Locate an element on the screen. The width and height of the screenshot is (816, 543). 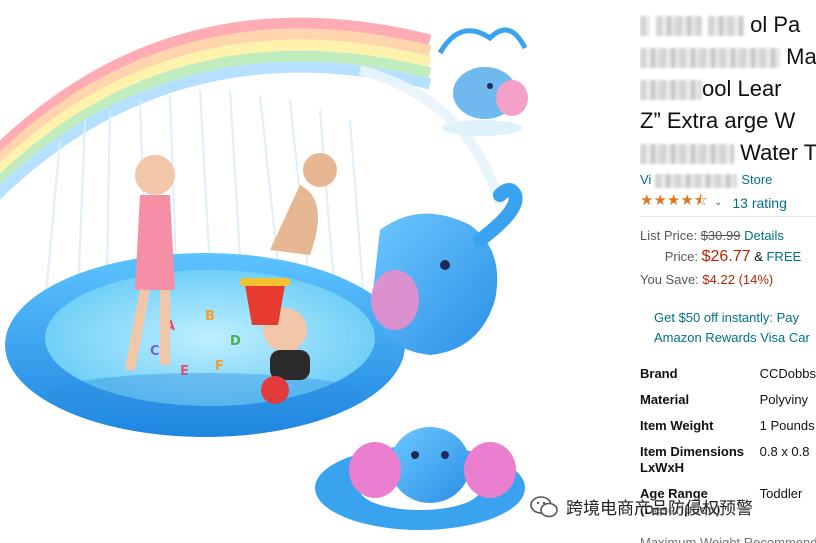
table-row: Material Polyviny is located at coordinates (728, 405).